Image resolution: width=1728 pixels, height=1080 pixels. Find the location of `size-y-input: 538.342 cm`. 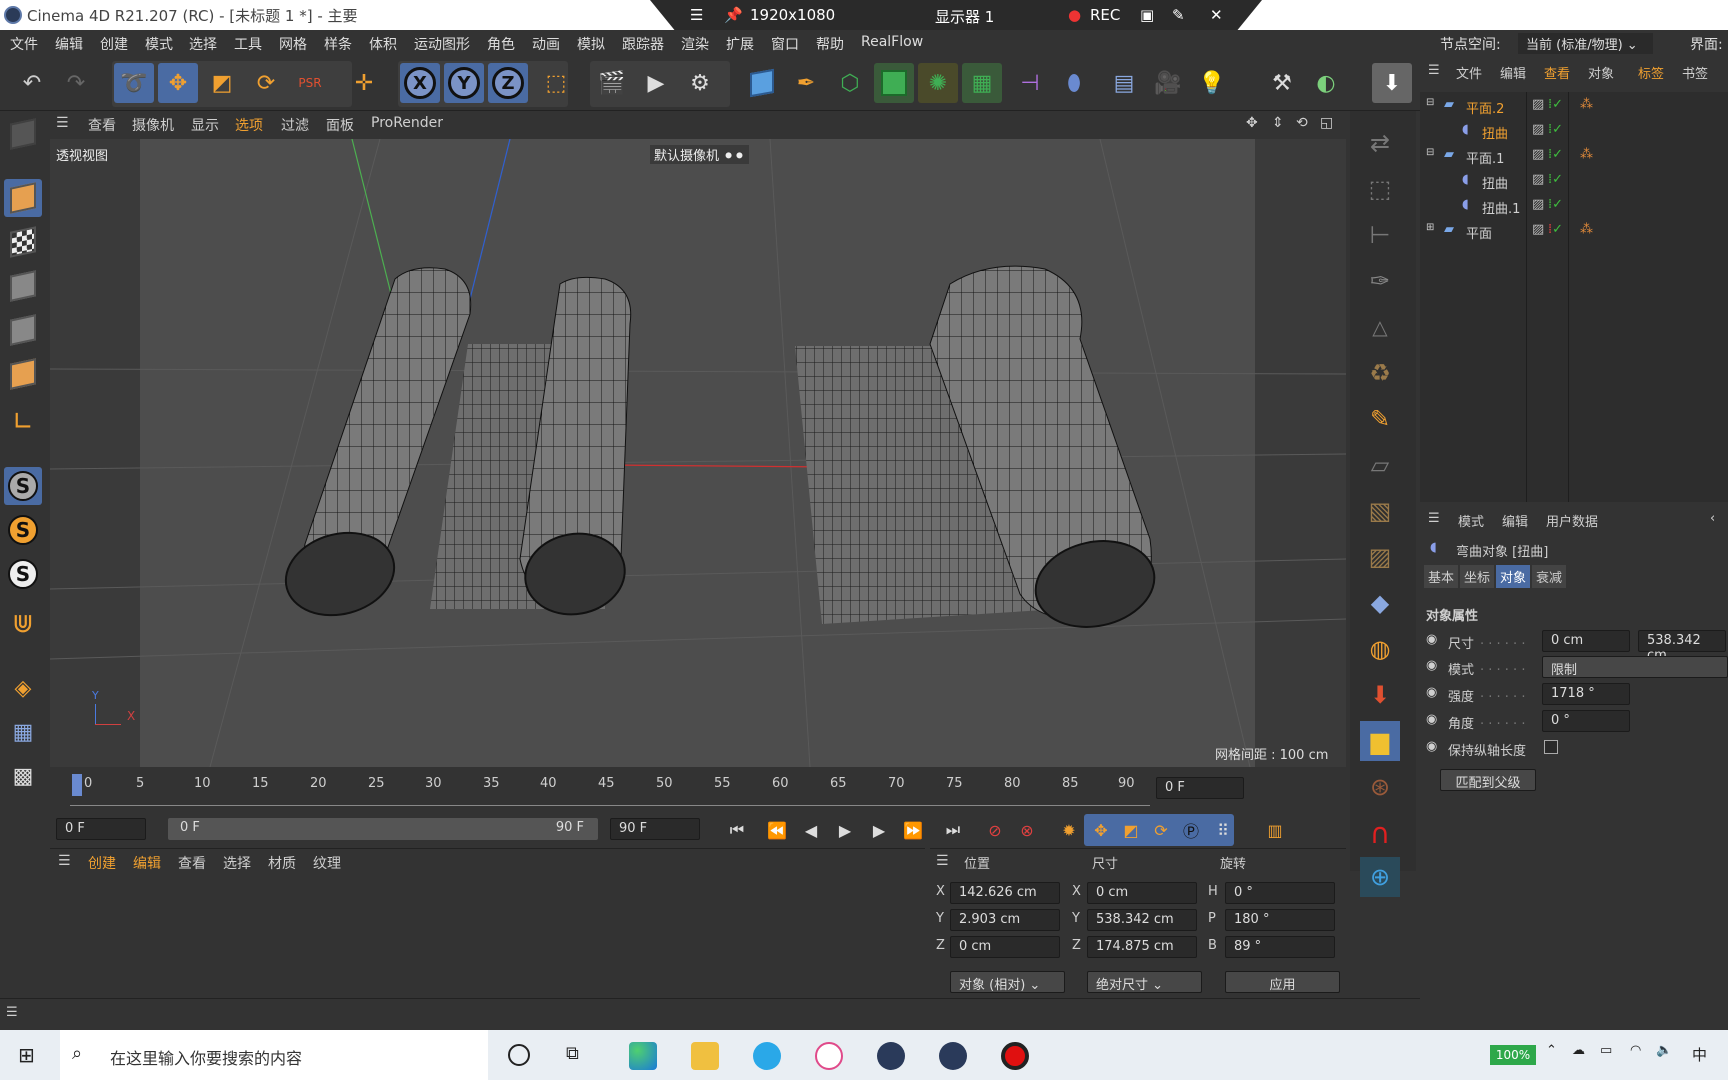

size-y-input: 538.342 cm is located at coordinates (1682, 646).